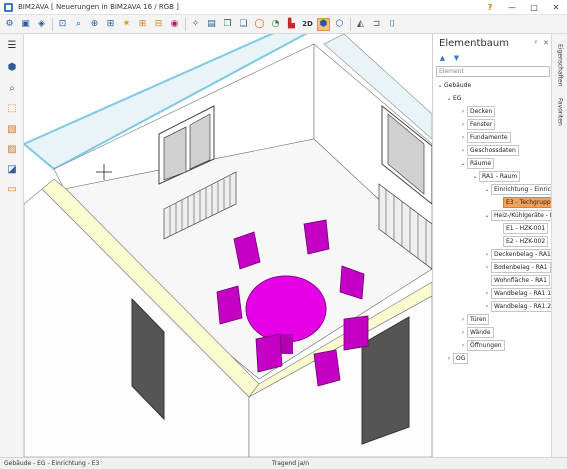  What do you see at coordinates (12, 67) in the screenshot?
I see `cube-view-icon: ⬢` at bounding box center [12, 67].